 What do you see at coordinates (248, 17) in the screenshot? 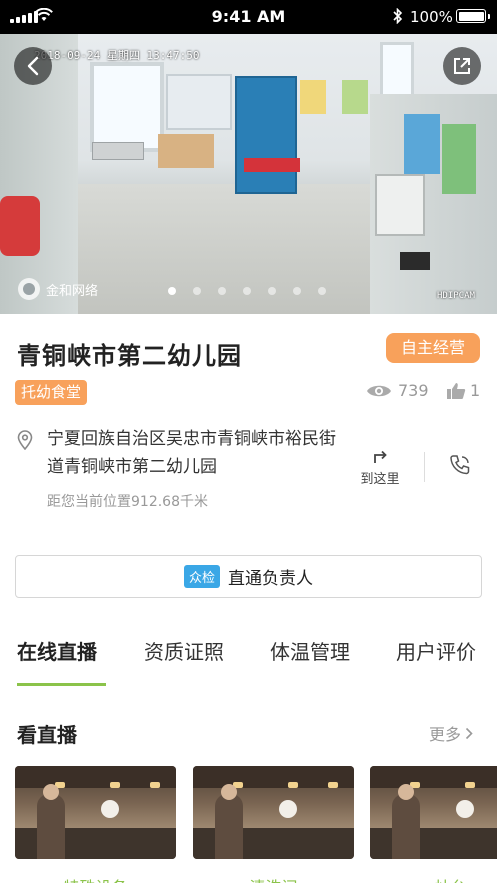
I see `status-bar: 9:41 AM 100%` at bounding box center [248, 17].